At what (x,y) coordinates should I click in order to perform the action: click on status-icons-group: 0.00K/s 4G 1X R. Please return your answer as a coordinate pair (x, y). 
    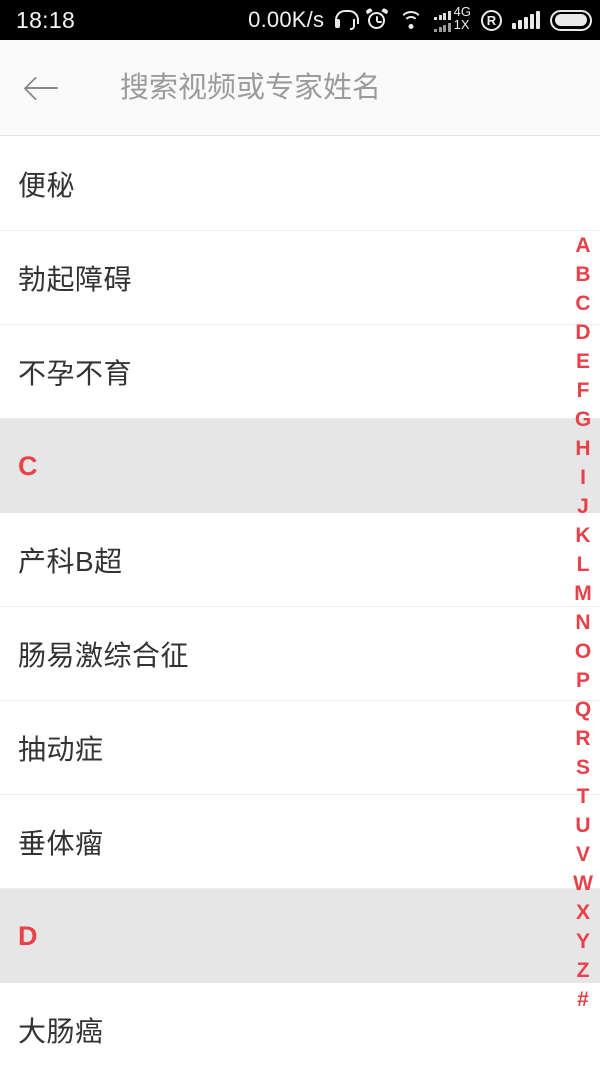
    Looking at the image, I should click on (420, 20).